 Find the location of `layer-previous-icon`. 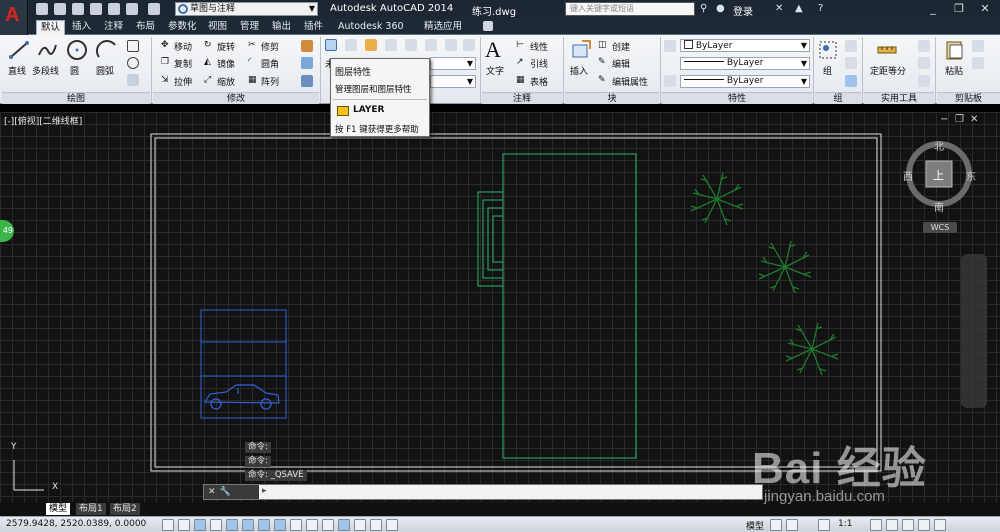

layer-previous-icon is located at coordinates (469, 45).